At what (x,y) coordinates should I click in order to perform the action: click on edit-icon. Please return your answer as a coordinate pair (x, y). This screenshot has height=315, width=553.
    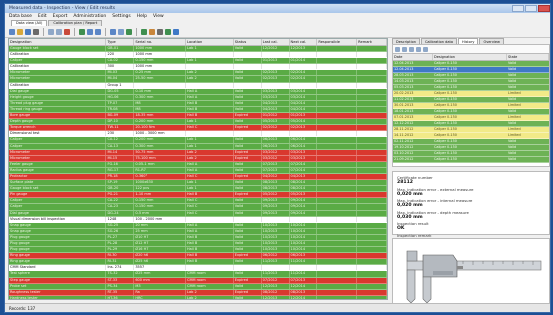
    Looking at the image, I should click on (404, 49).